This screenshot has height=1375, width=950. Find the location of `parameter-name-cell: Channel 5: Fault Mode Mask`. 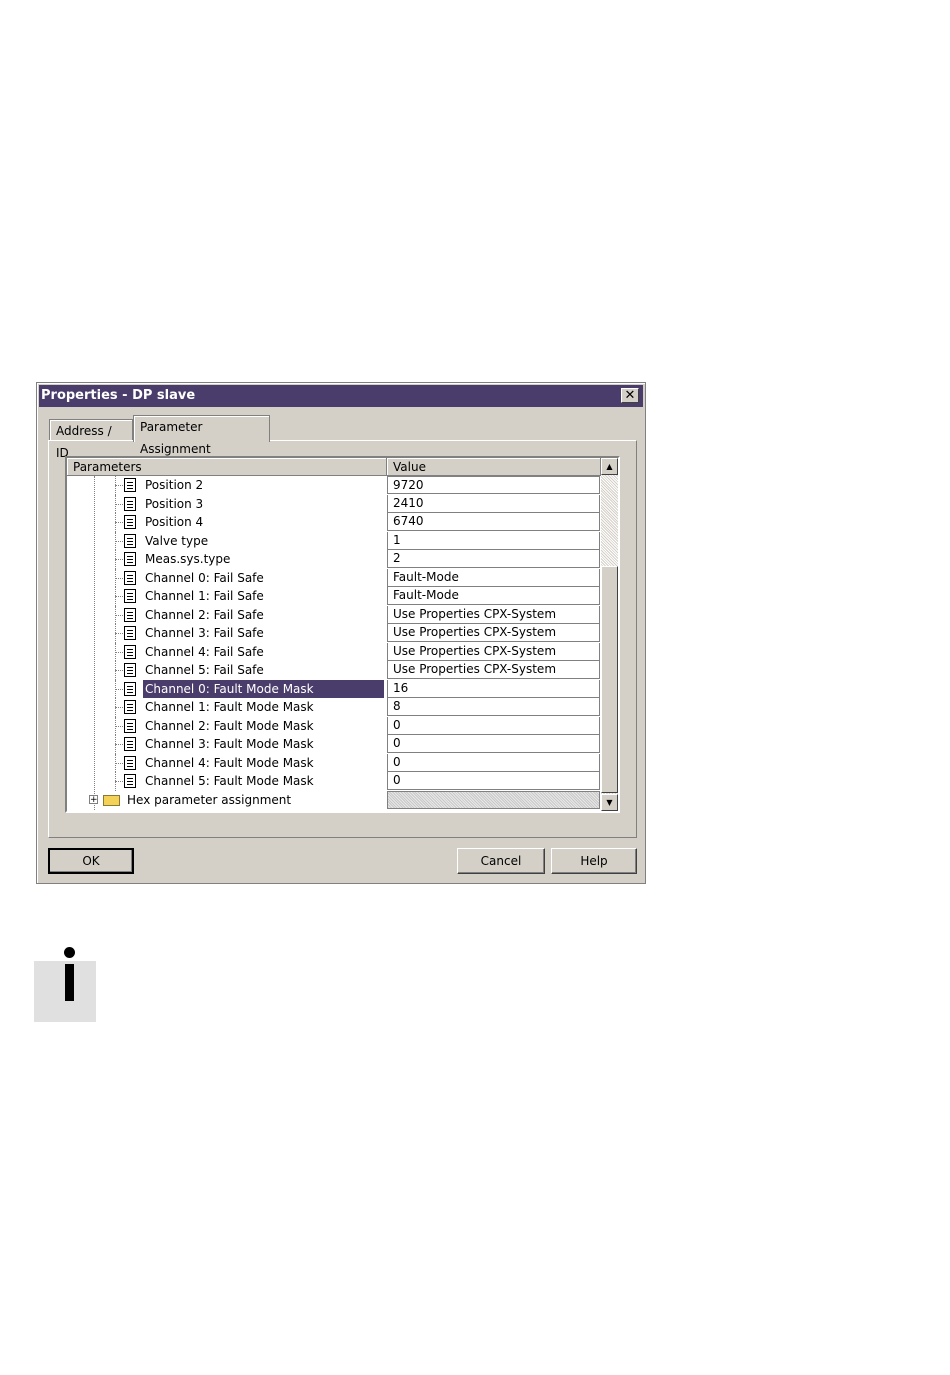

parameter-name-cell: Channel 5: Fault Mode Mask is located at coordinates (226, 781).